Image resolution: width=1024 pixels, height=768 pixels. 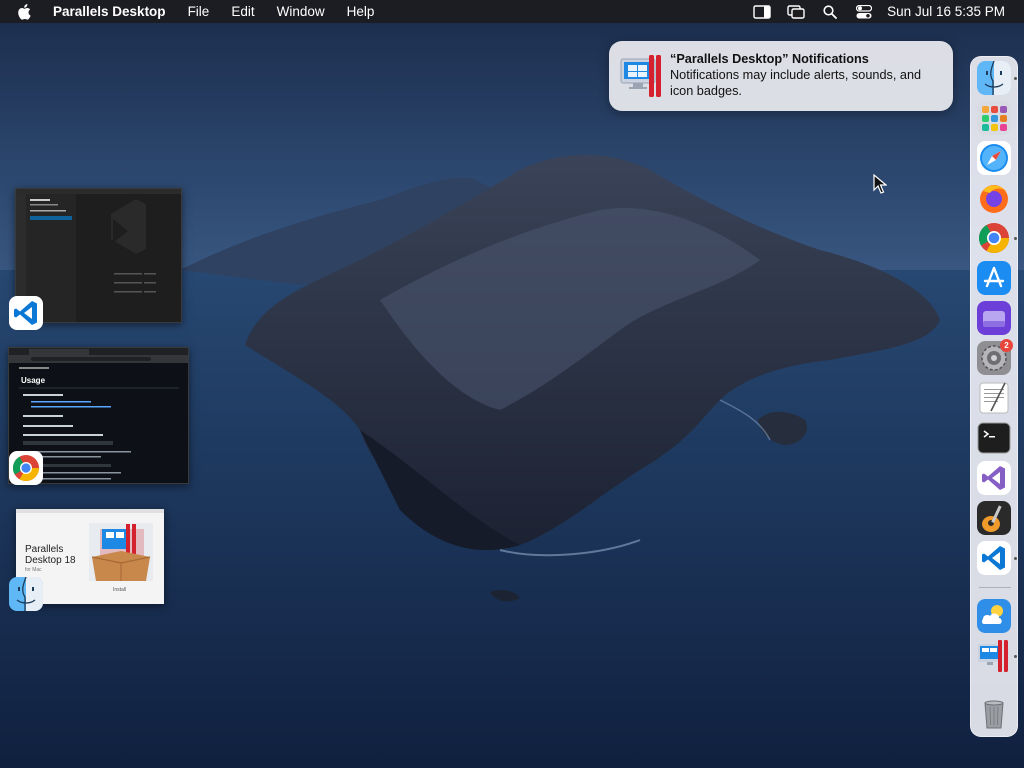 I want to click on dock-separator, so click(x=995, y=587).